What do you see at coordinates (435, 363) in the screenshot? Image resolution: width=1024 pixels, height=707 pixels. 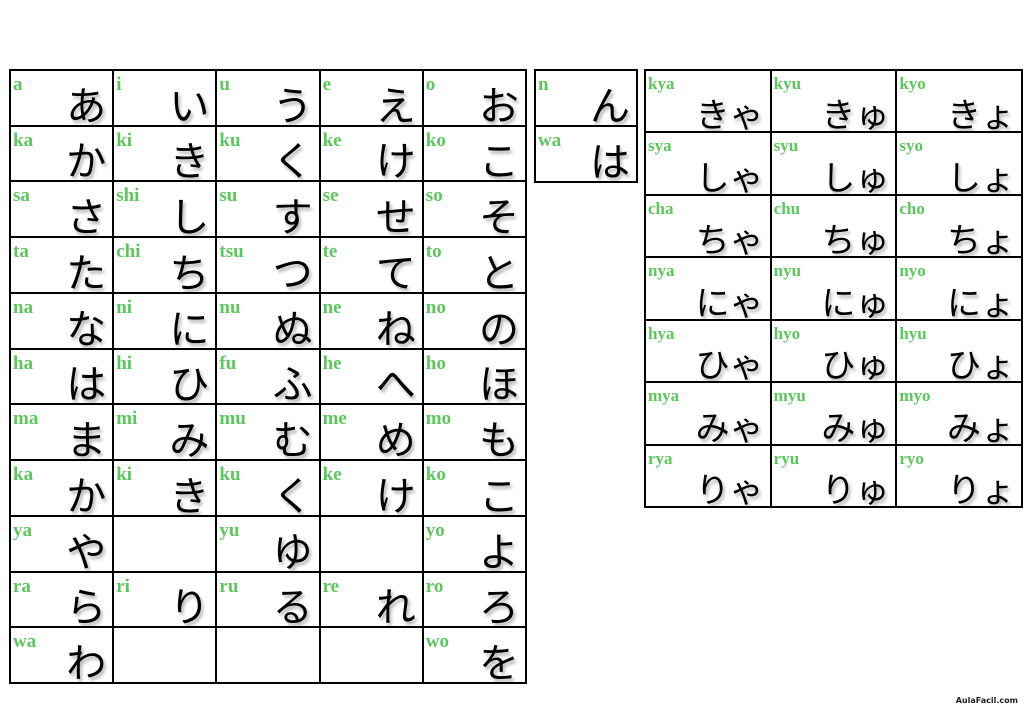 I see `romaji-label: ho` at bounding box center [435, 363].